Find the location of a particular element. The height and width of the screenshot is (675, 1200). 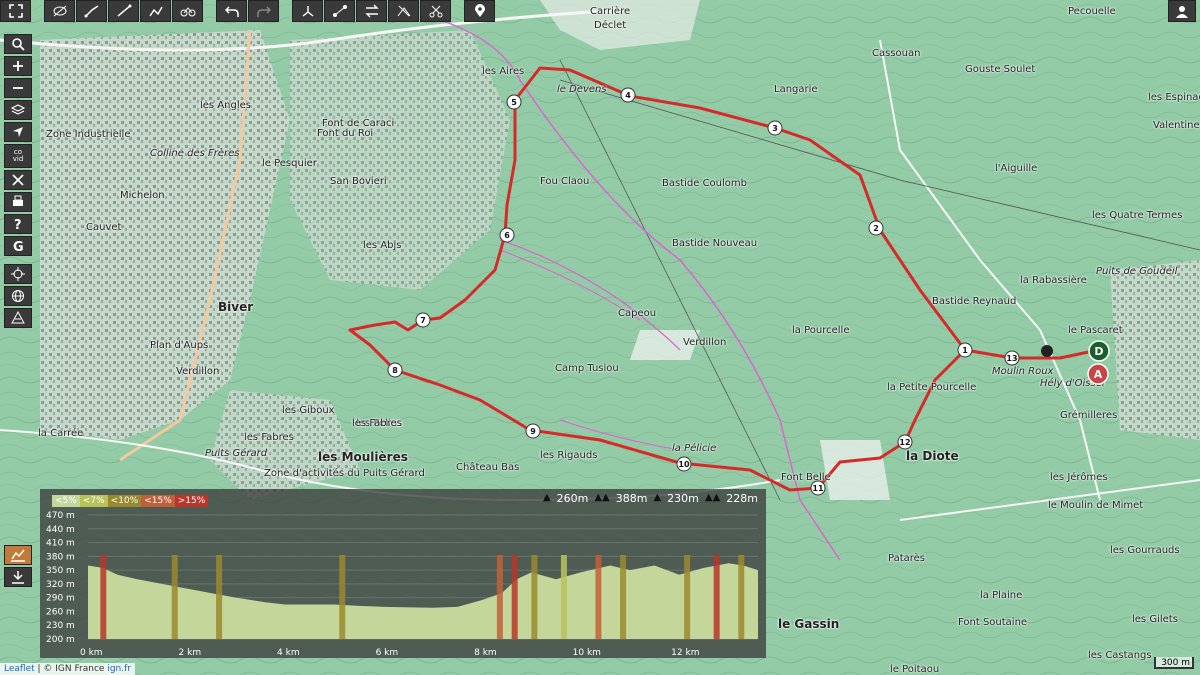

map-place-label: Zone d'activités du Puits Gérard is located at coordinates (344, 473).